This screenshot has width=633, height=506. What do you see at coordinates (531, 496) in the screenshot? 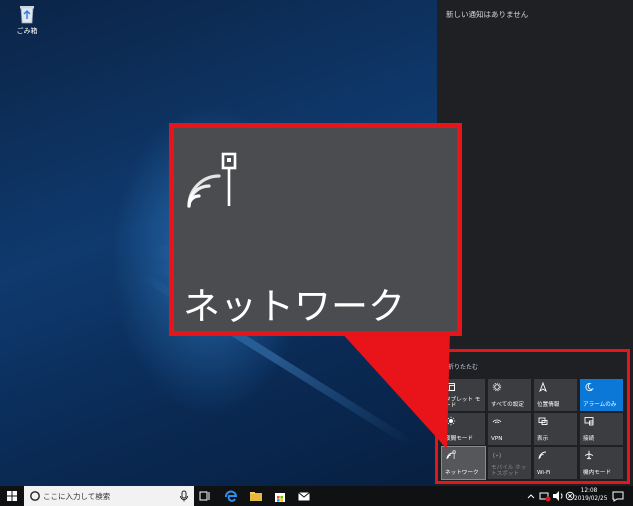
I see `chevron-up-icon` at bounding box center [531, 496].